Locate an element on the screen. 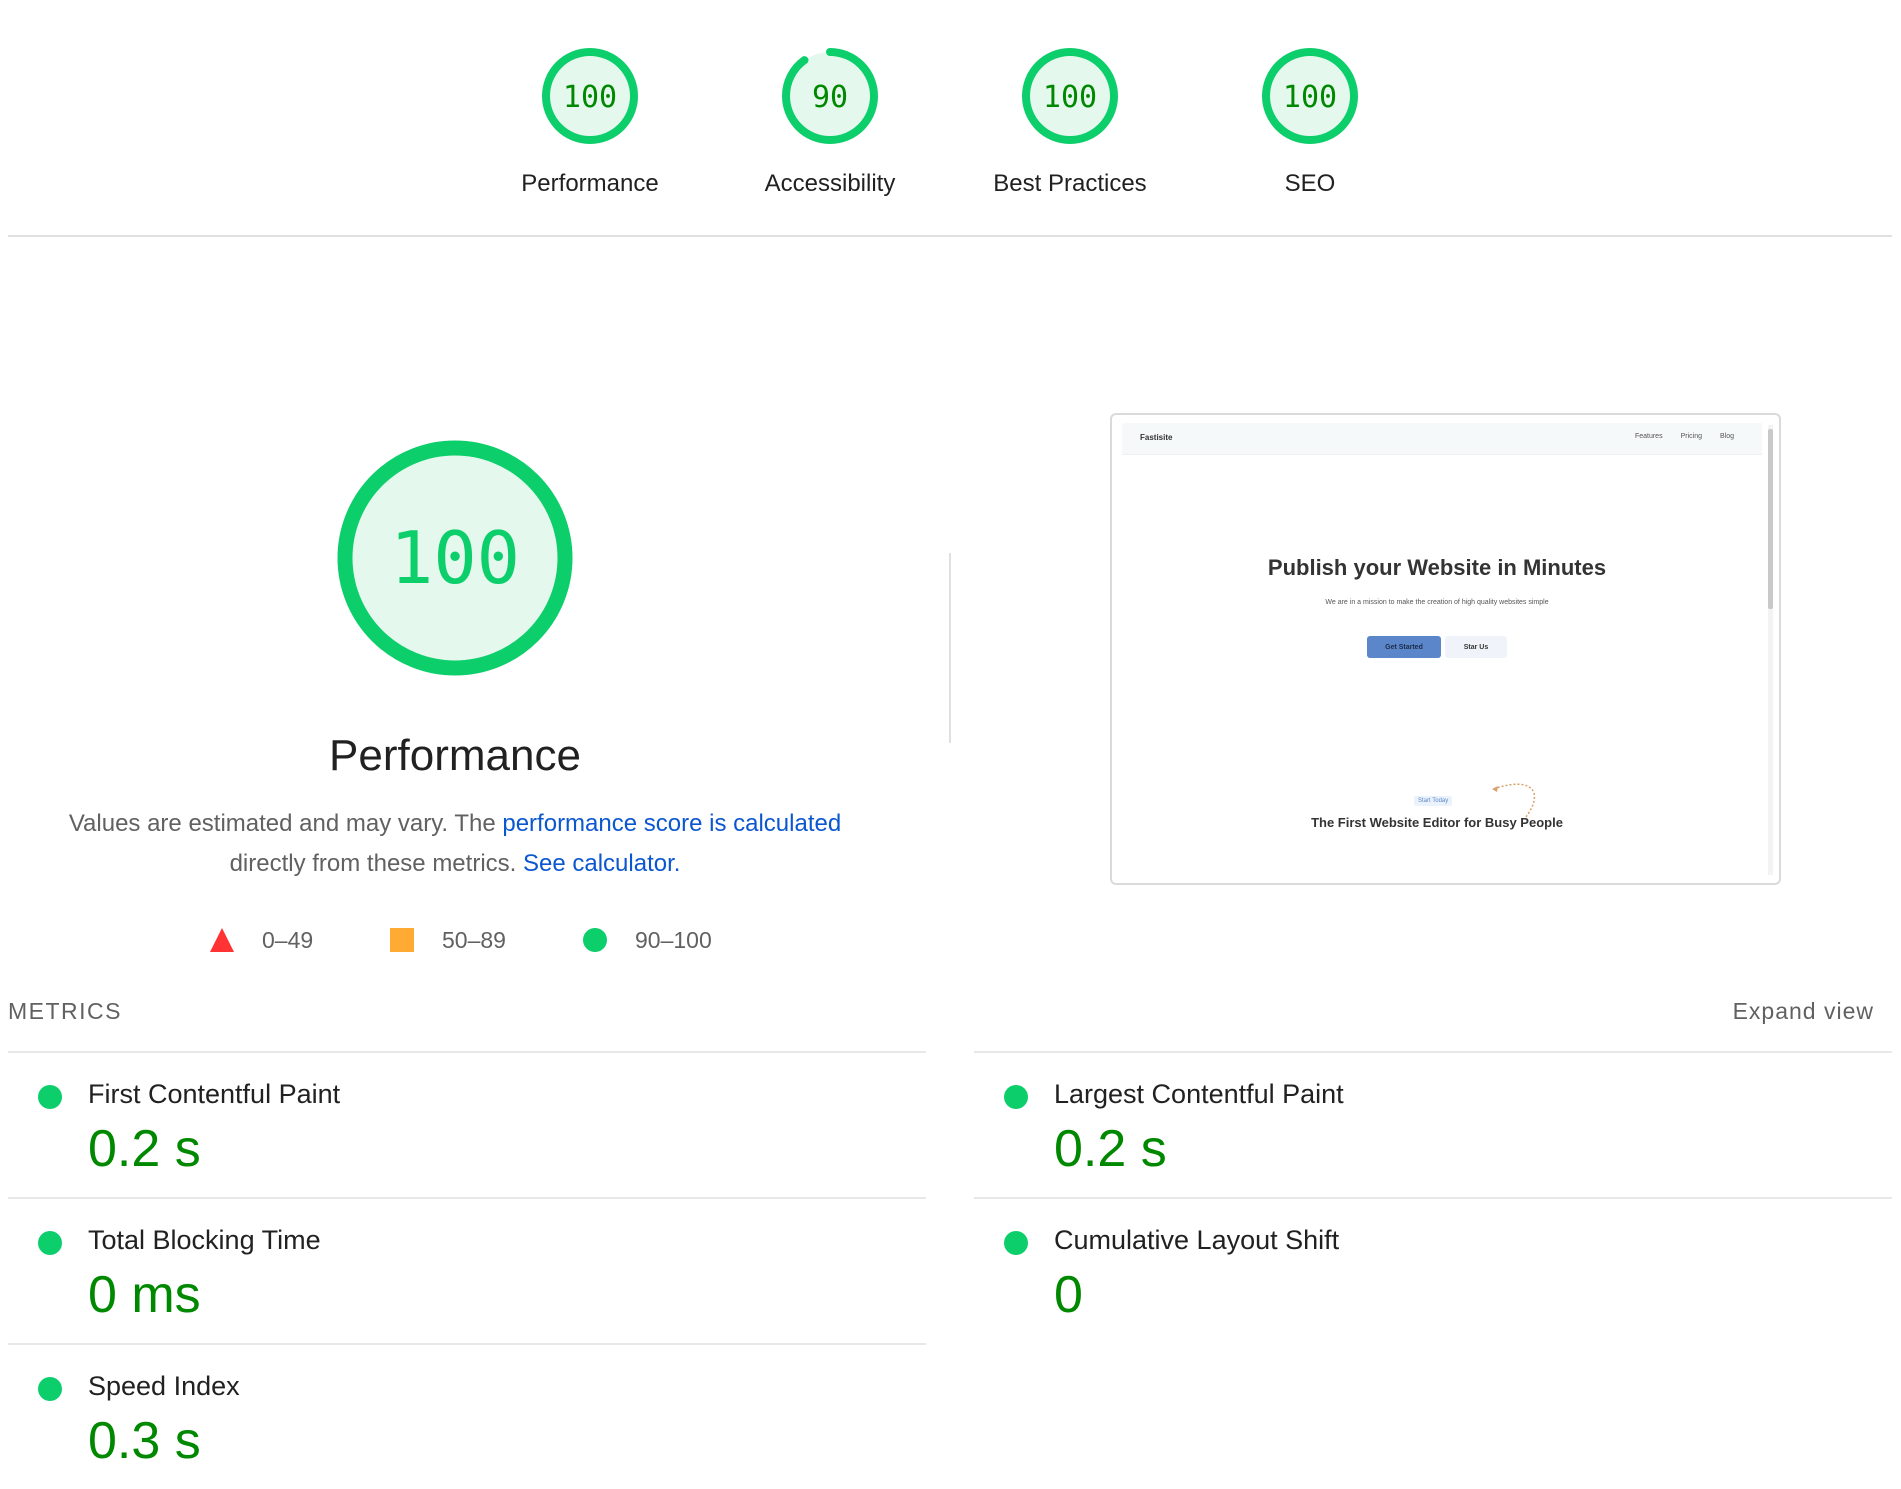 The image size is (1901, 1489). category-gauge-best-practices: 100 Best Practices is located at coordinates (1070, 122).